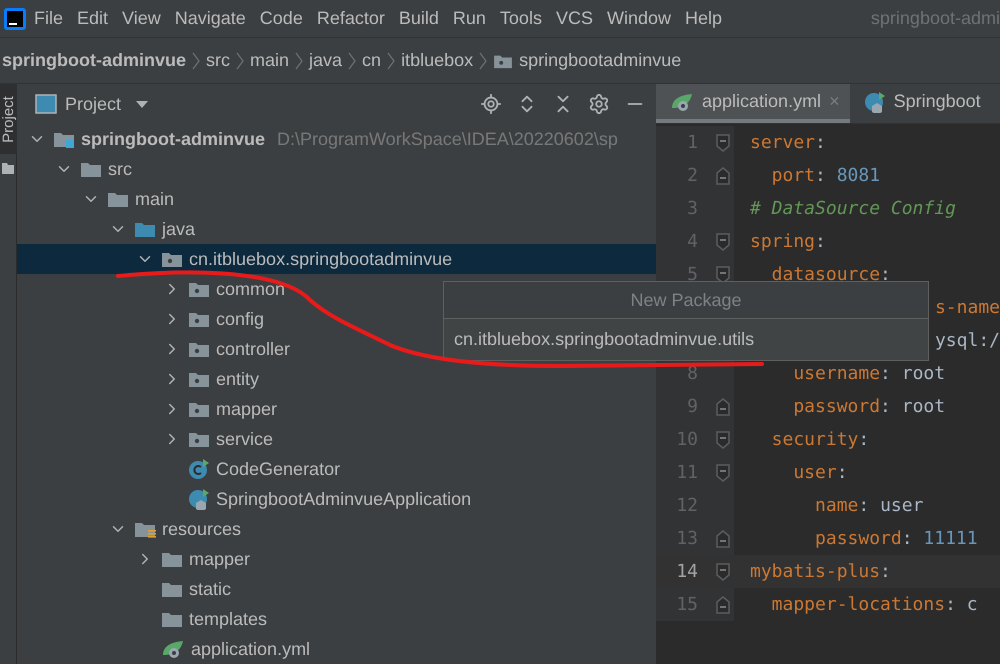  I want to click on breadcrumb-item: cn, so click(372, 60).